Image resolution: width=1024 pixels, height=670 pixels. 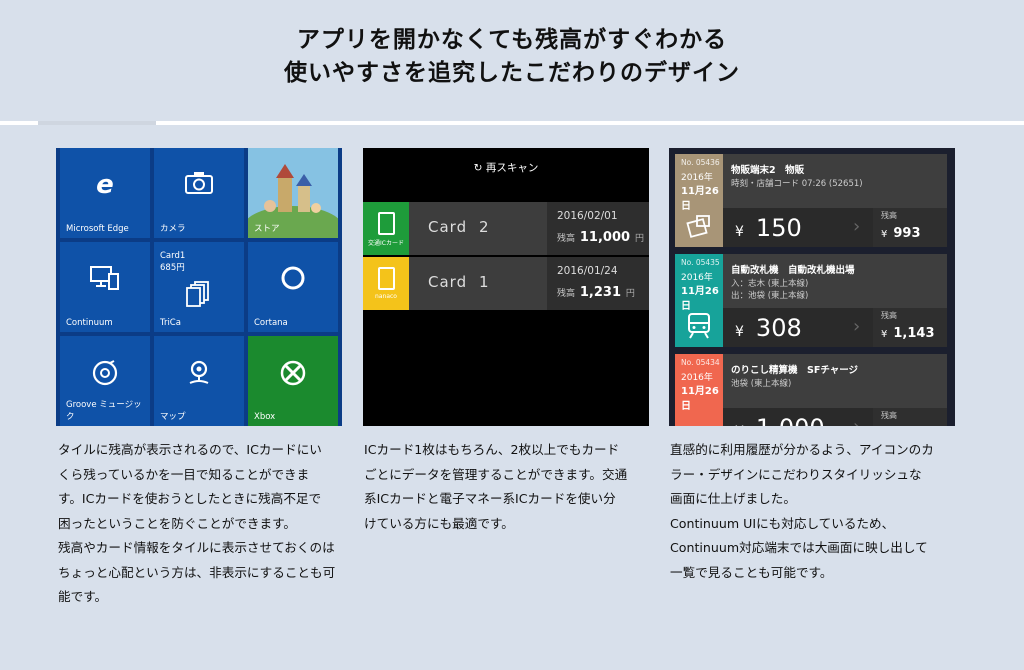 What do you see at coordinates (173, 417) in the screenshot?
I see `tile-label: マップ` at bounding box center [173, 417].